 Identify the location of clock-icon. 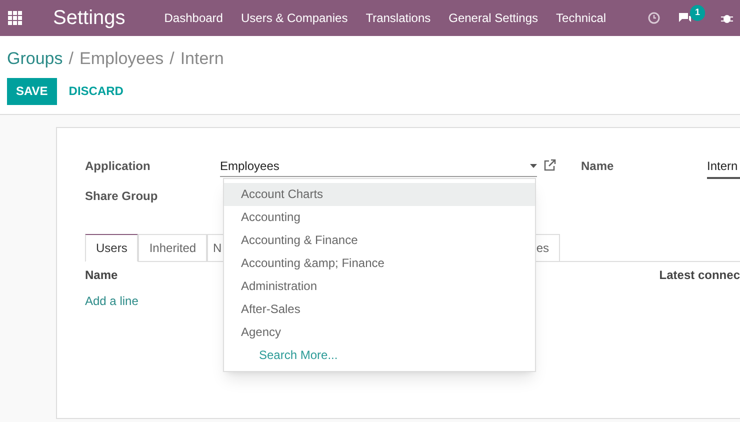
(654, 18).